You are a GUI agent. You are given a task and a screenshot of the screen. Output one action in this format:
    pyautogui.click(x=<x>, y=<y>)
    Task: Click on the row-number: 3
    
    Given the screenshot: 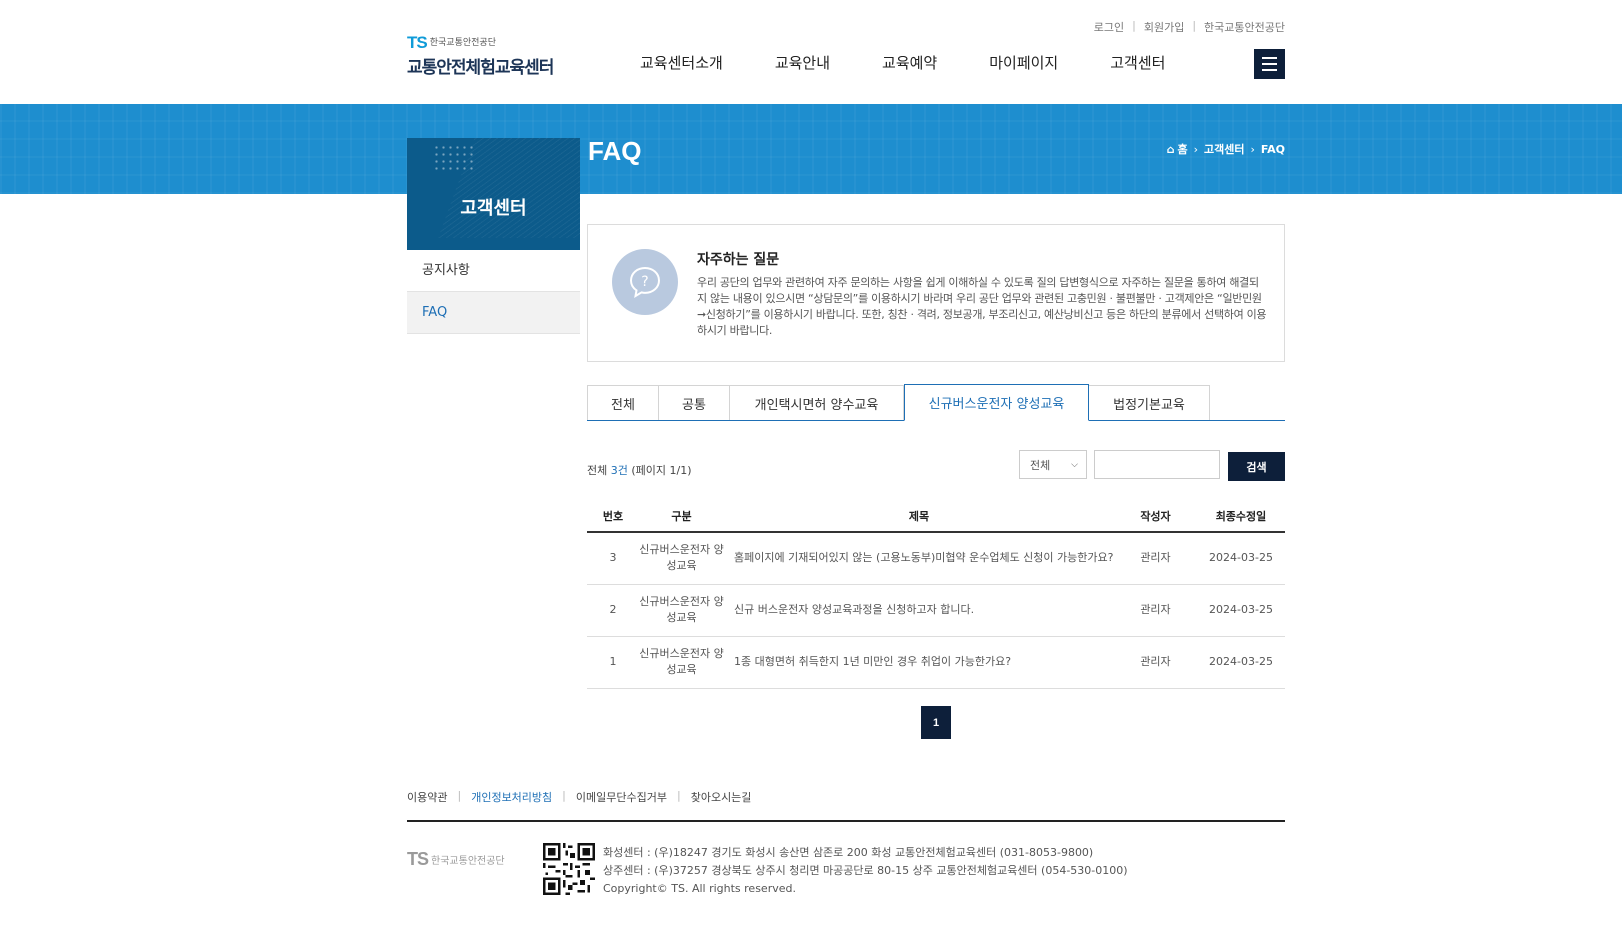 What is the action you would take?
    pyautogui.click(x=613, y=558)
    